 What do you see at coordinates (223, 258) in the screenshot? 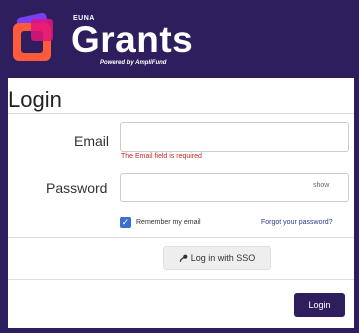
I see `sso-button-label: Log in with SSO` at bounding box center [223, 258].